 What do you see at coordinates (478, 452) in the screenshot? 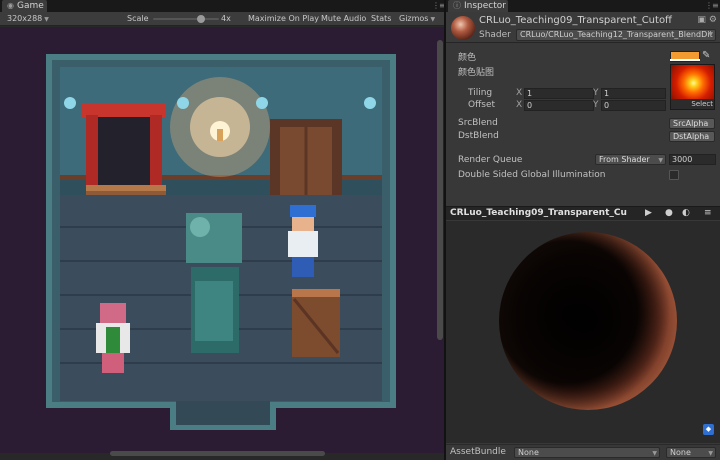
I see `assetbundle-label: AssetBundle` at bounding box center [478, 452].